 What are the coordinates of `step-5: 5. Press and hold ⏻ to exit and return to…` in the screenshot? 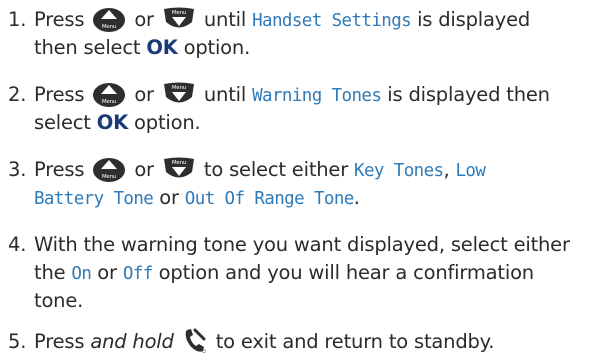 It's located at (297, 340).